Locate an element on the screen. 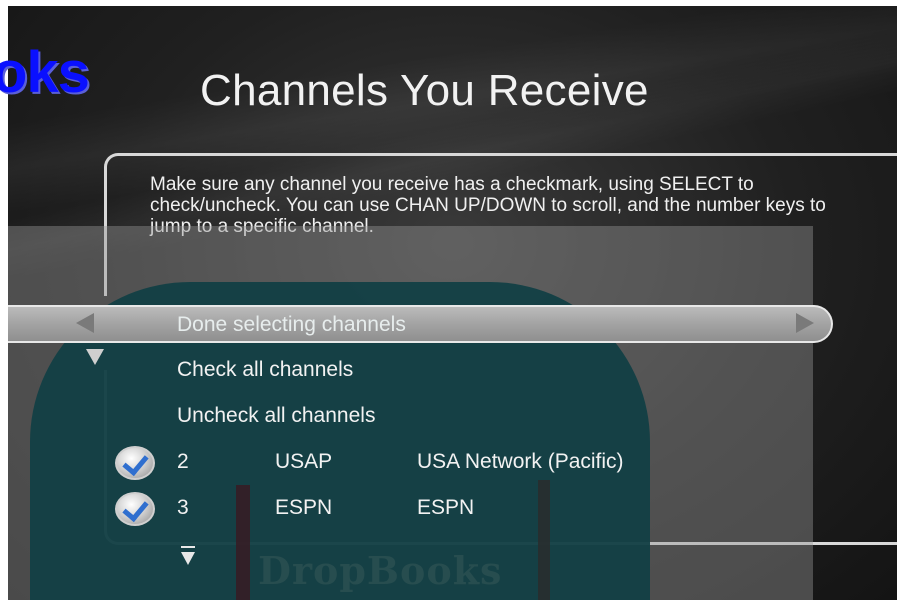  background-logo-text: DropBooks is located at coordinates (380, 570).